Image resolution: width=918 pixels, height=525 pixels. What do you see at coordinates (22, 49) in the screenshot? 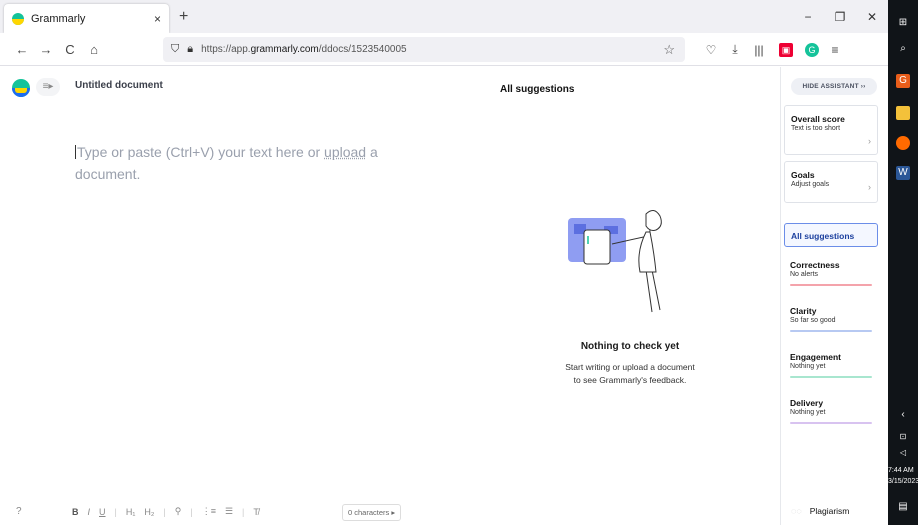
I see `back-button: ←` at bounding box center [22, 49].